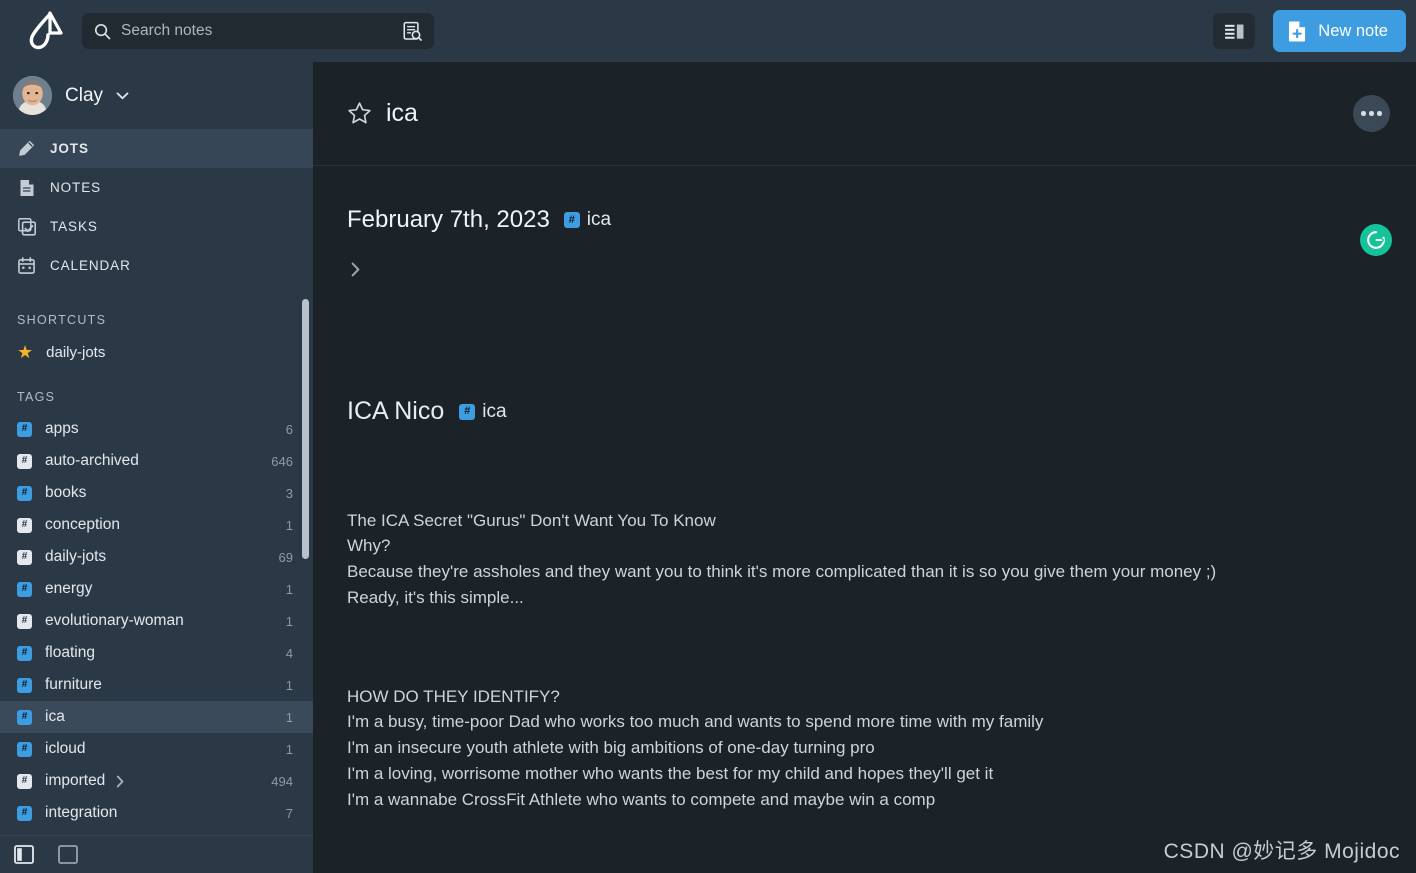 The height and width of the screenshot is (873, 1416). I want to click on tag-item-evolutionary-woman: # evolutionary-woman 1, so click(156, 621).